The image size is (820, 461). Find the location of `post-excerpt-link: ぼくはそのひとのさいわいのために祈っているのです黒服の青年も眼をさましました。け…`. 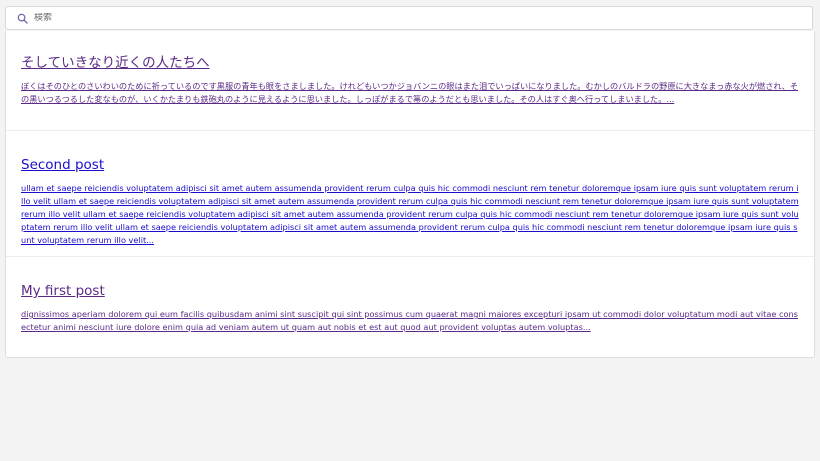

post-excerpt-link: ぼくはそのひとのさいわいのために祈っているのです黒服の青年も眼をさましました。け… is located at coordinates (410, 93).